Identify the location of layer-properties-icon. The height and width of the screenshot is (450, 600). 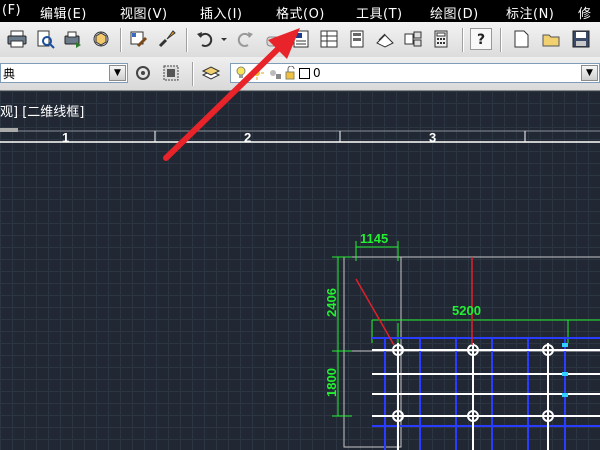
(211, 73).